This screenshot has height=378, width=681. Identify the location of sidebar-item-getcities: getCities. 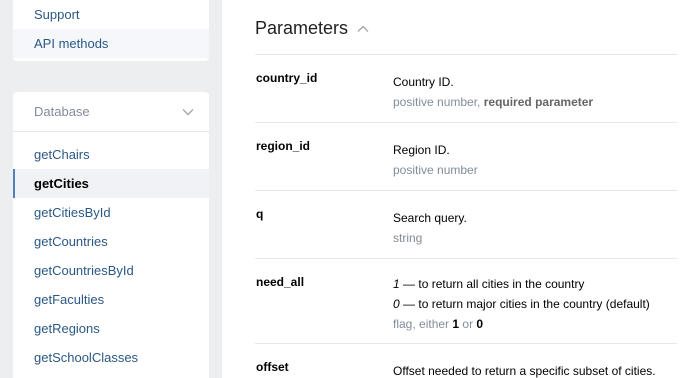
(111, 183).